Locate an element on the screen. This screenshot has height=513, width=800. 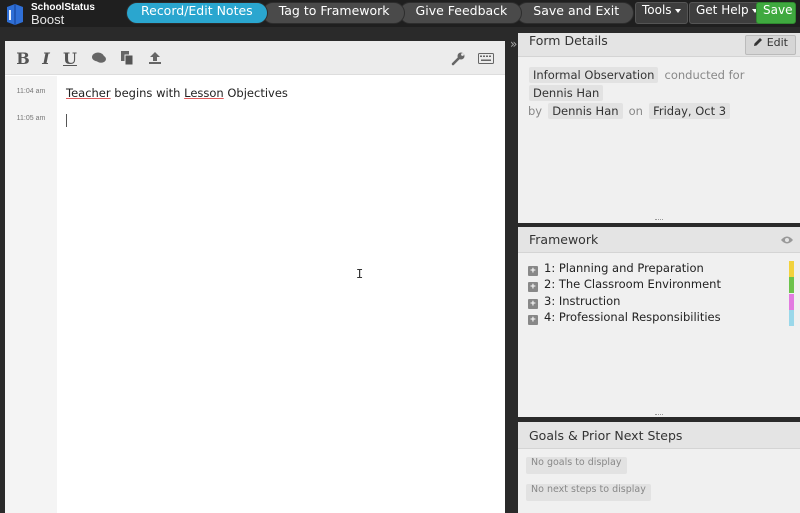
no-next-steps-message: No next steps to display is located at coordinates (588, 492).